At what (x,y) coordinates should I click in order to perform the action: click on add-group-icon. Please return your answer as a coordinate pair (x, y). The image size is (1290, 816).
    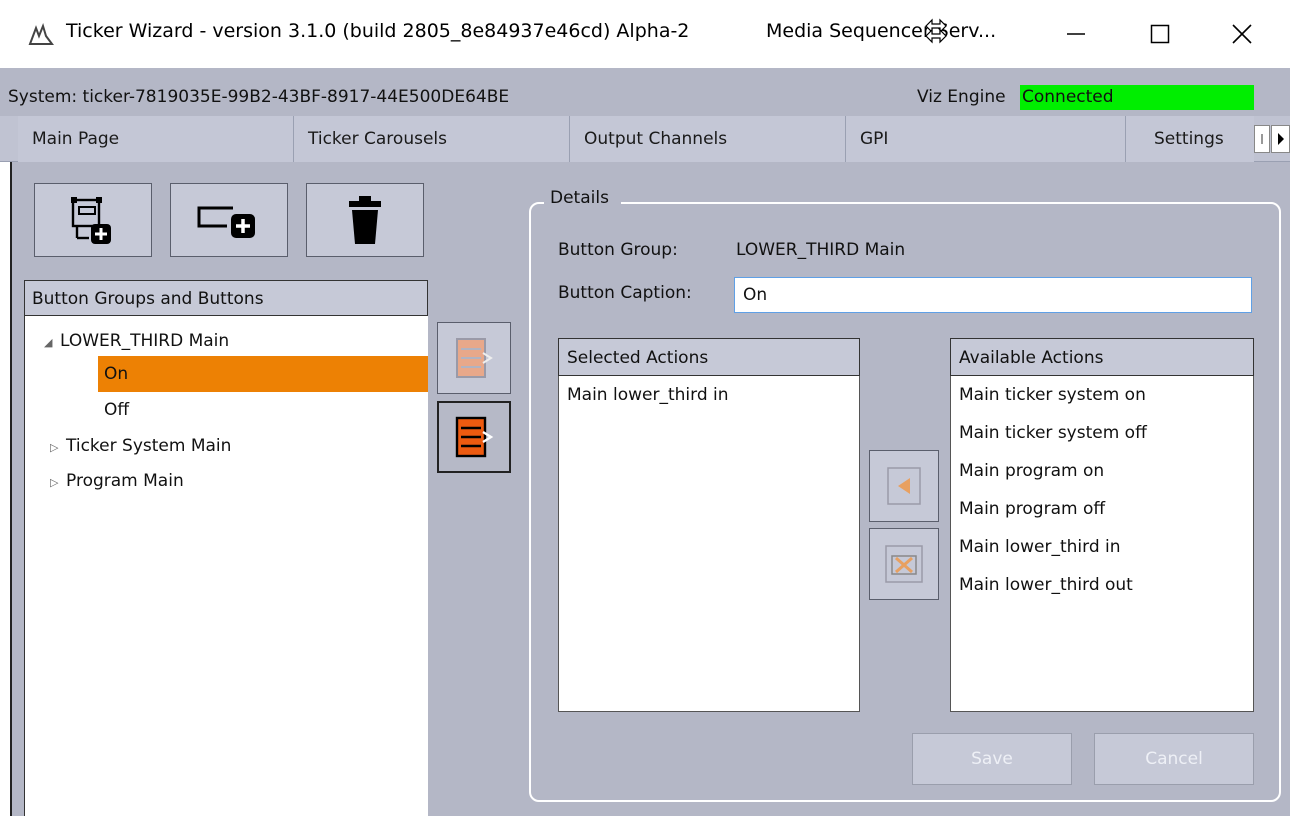
    Looking at the image, I should click on (91, 220).